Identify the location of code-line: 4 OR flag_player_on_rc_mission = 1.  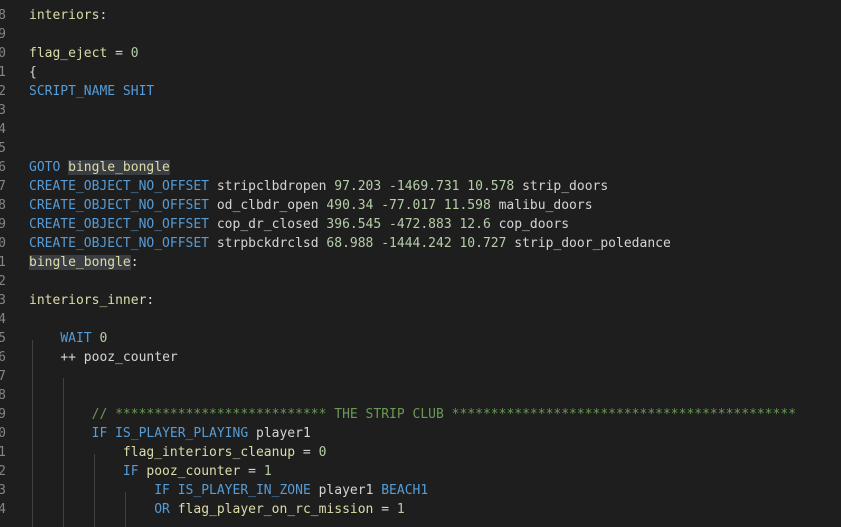
(420, 509).